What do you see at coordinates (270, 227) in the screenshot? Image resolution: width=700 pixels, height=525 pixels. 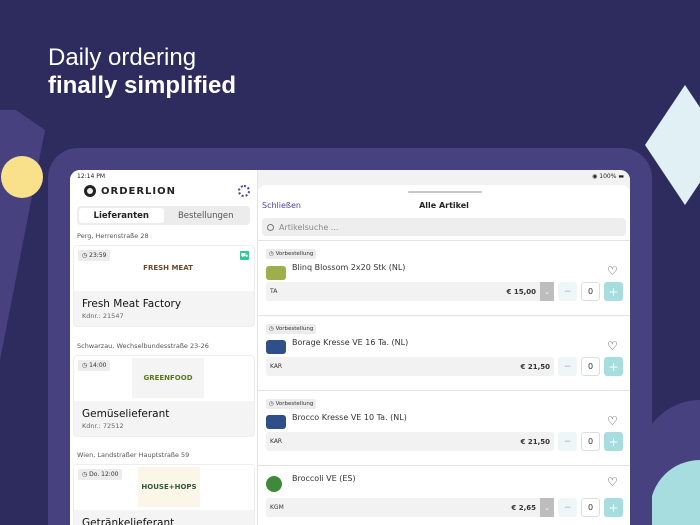 I see `search-icon` at bounding box center [270, 227].